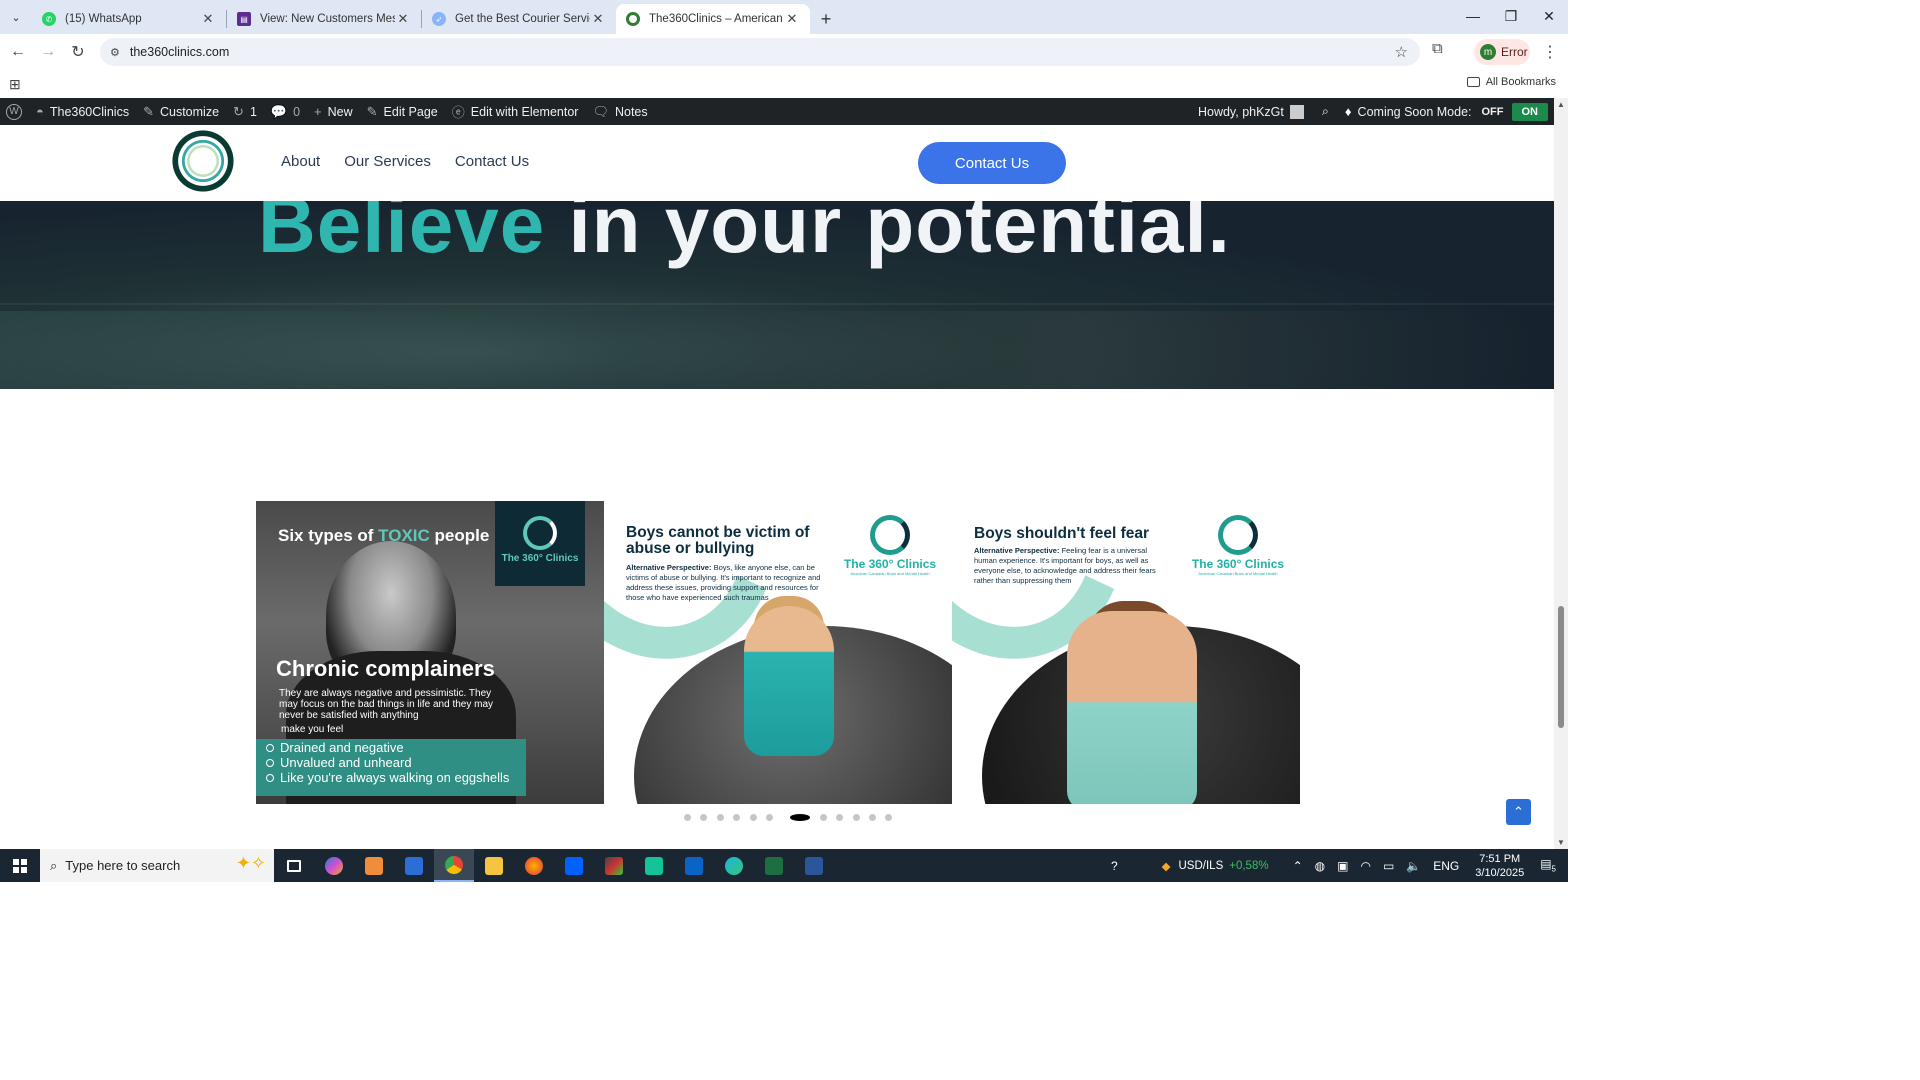 This screenshot has width=1920, height=1080. Describe the element at coordinates (1493, 112) in the screenshot. I see `off-option: OFF` at that location.